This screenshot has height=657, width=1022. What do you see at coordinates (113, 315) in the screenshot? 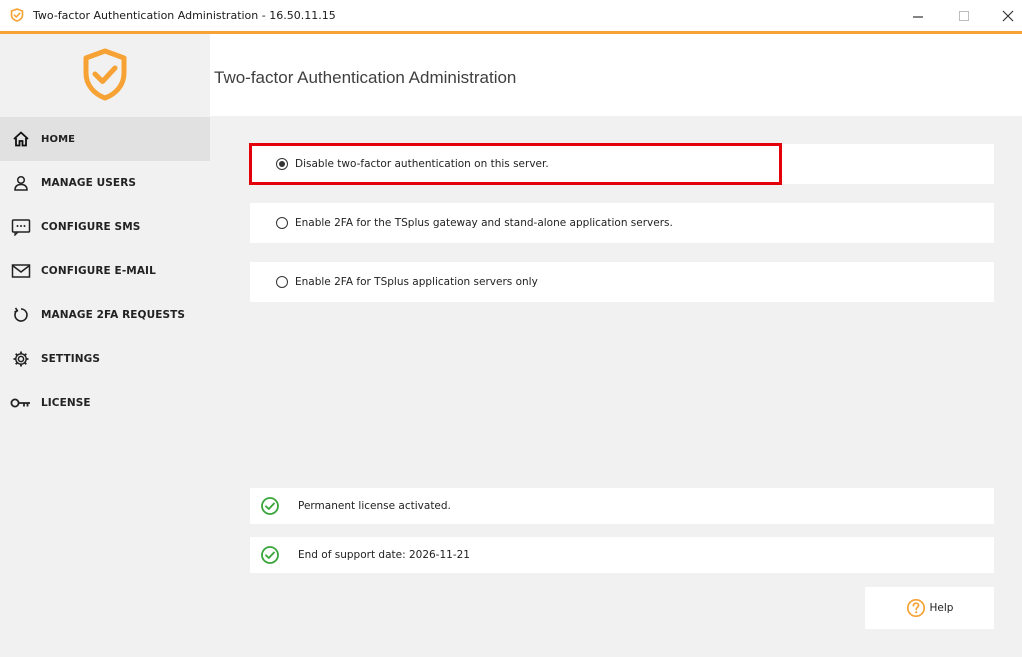
I see `sidebar-item-label: MANAGE 2FA REQUESTS` at bounding box center [113, 315].